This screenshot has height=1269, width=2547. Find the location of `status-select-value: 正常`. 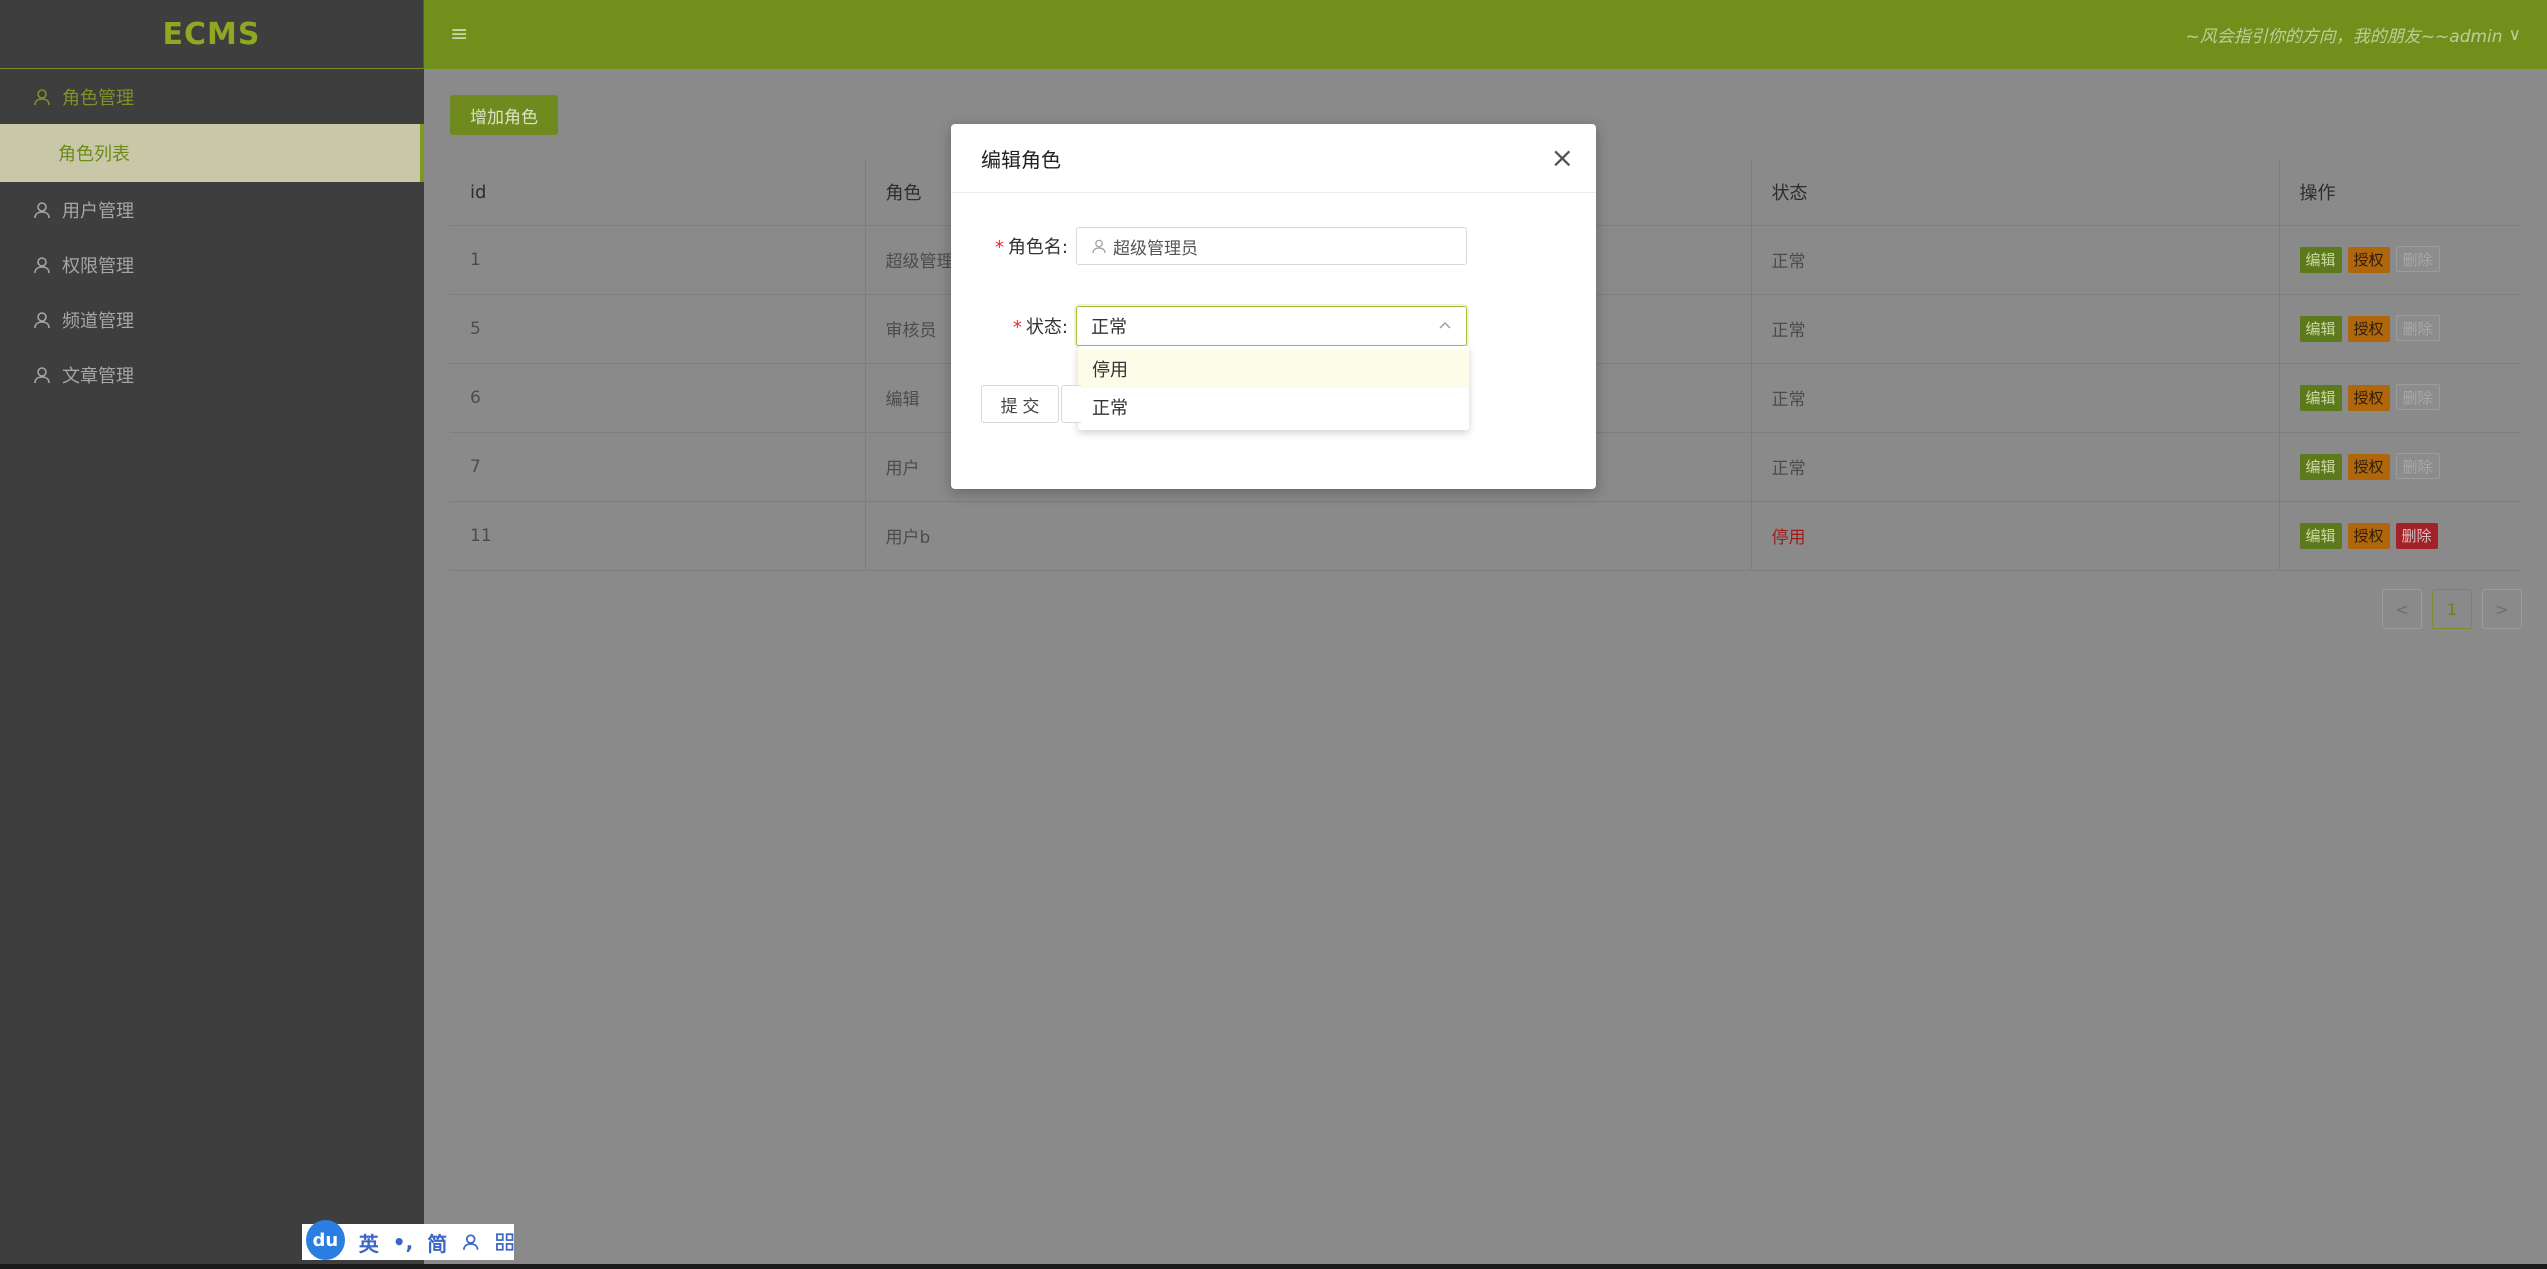

status-select-value: 正常 is located at coordinates (1109, 327).